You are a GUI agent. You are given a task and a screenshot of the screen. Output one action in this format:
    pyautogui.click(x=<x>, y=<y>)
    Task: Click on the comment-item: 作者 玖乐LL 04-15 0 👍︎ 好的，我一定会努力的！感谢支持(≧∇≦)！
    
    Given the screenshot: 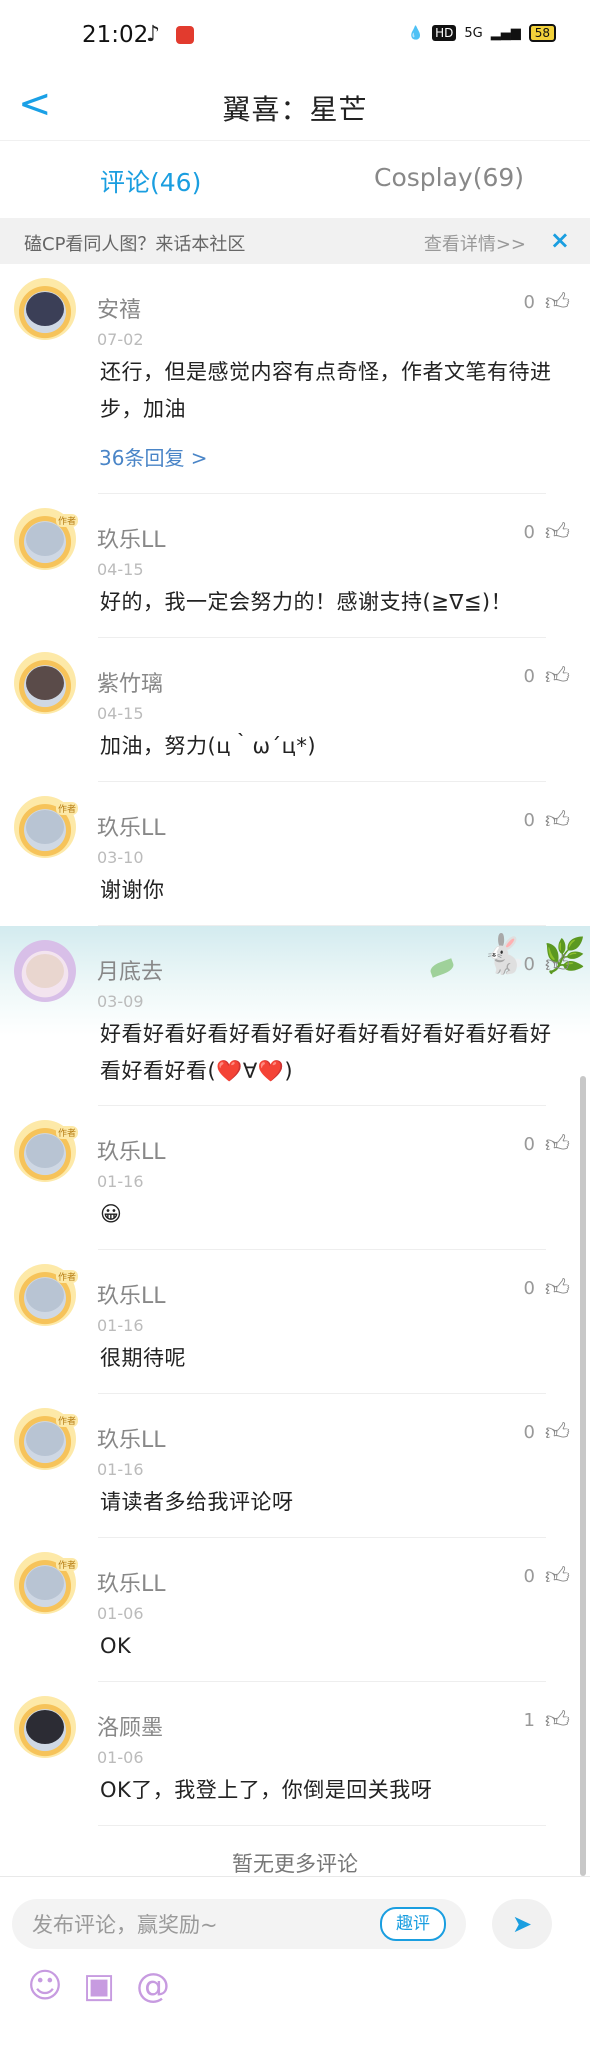 What is the action you would take?
    pyautogui.click(x=295, y=566)
    